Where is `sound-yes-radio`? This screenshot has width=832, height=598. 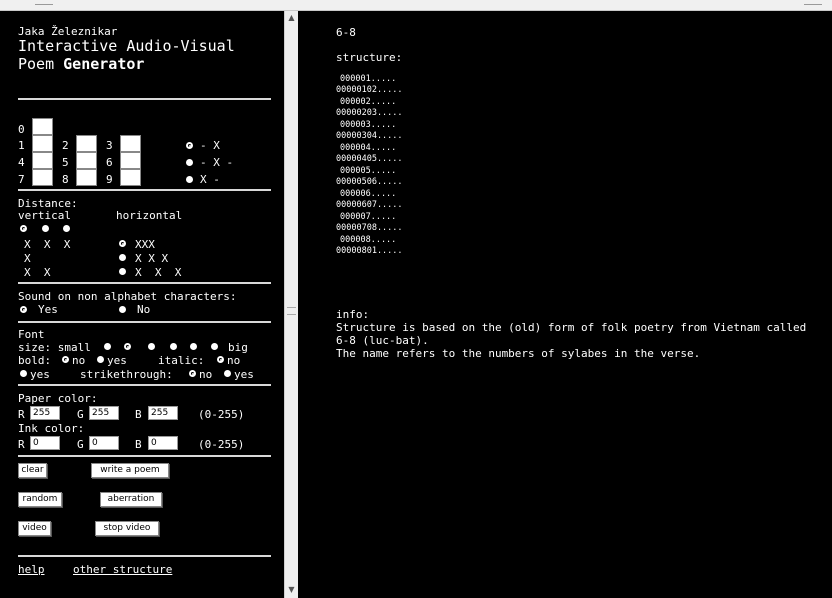
sound-yes-radio is located at coordinates (23, 309).